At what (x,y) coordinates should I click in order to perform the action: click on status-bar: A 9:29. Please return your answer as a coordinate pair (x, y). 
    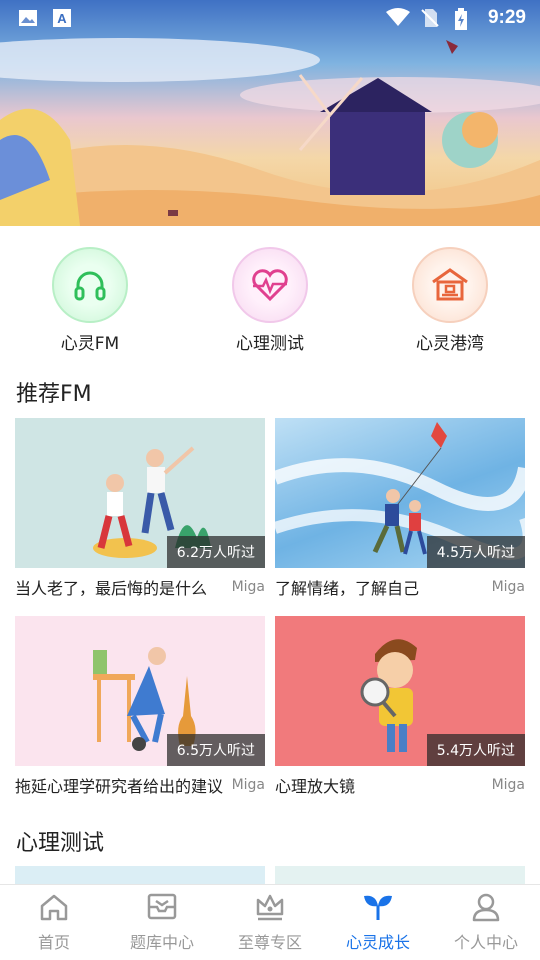
    Looking at the image, I should click on (270, 18).